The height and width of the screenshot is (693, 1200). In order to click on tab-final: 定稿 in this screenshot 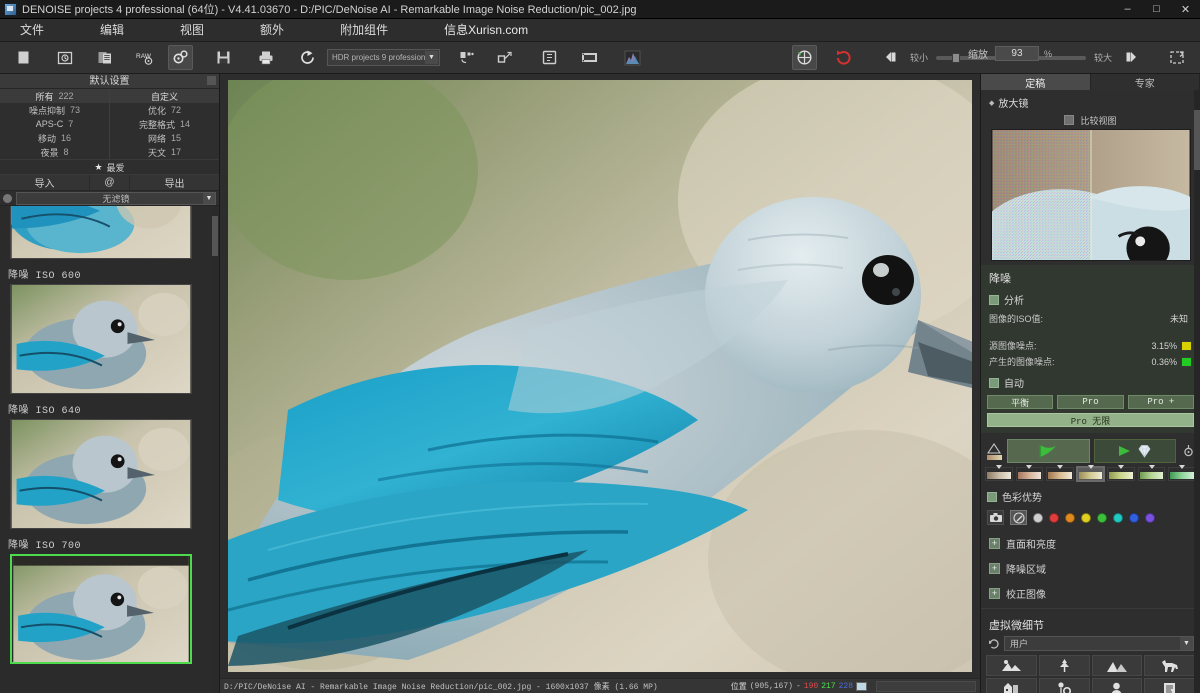, I will do `click(1036, 82)`.